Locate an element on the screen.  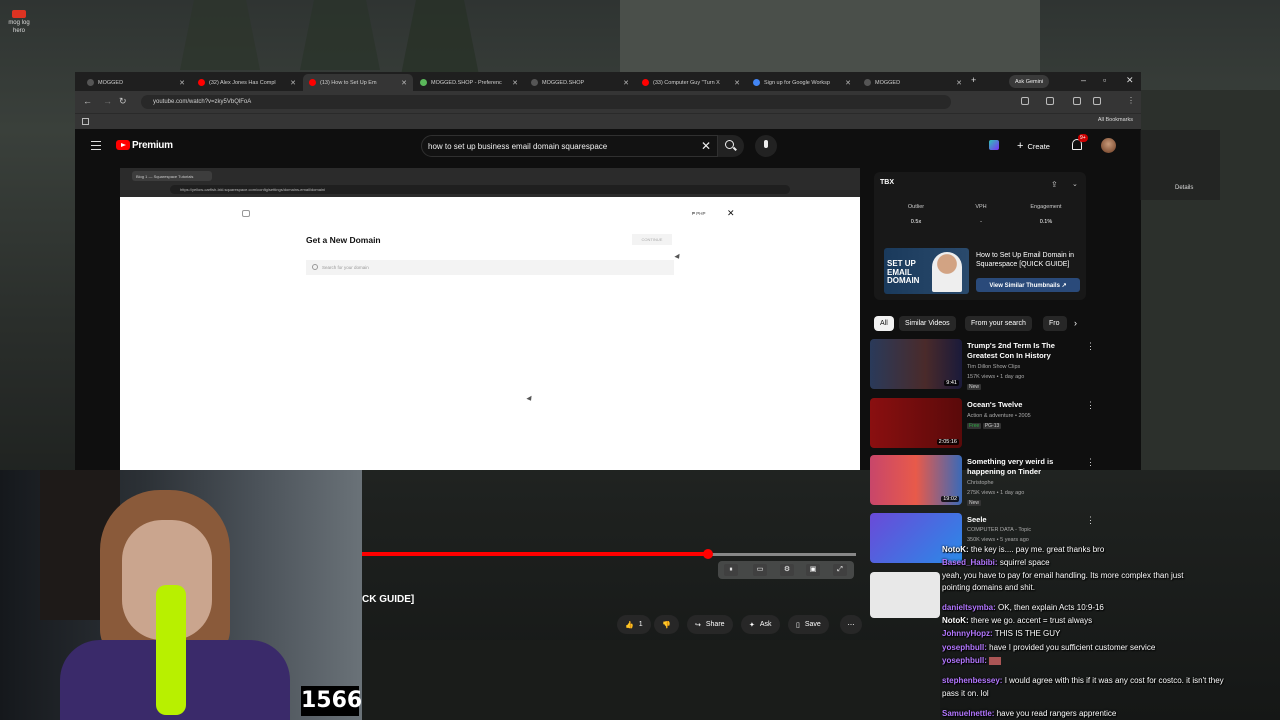
autoplay-toggle-icon: ⏸ is located at coordinates (731, 570).